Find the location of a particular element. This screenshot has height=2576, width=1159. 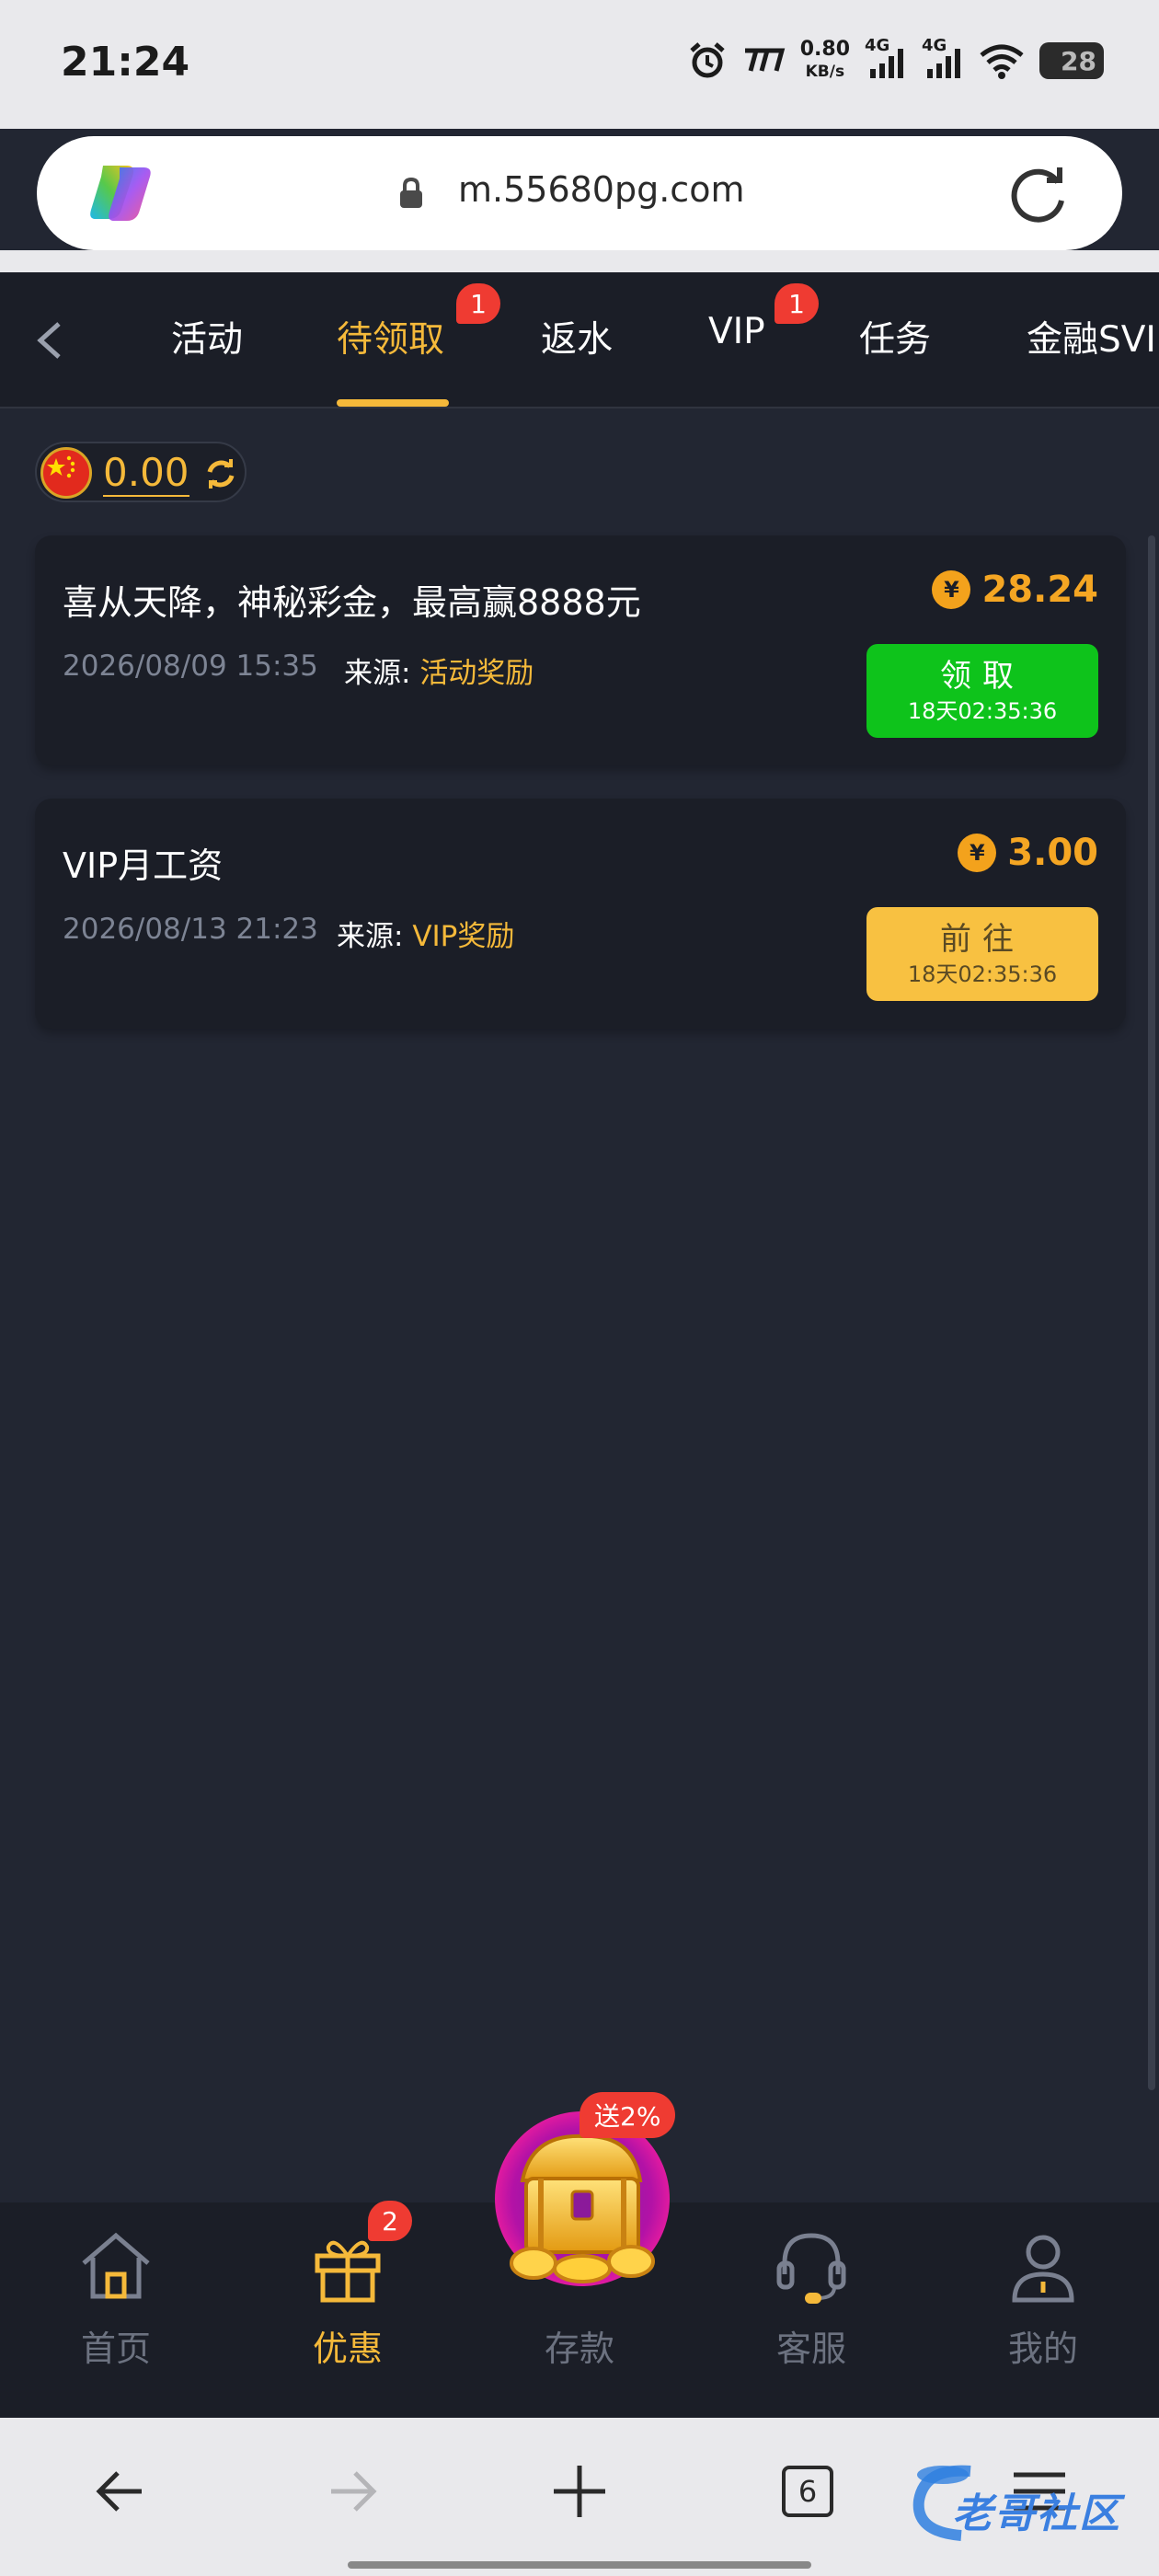

url-text: m.55680pg.com is located at coordinates (601, 189).